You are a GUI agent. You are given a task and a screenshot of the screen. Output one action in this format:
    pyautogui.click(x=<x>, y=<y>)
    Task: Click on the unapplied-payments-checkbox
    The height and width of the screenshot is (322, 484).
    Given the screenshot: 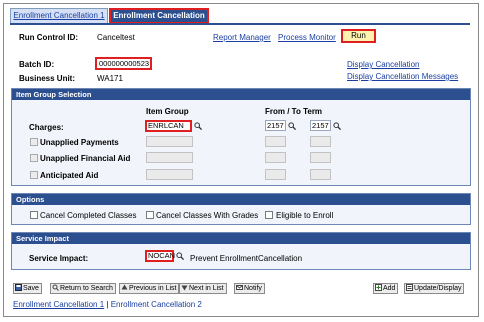 What is the action you would take?
    pyautogui.click(x=34, y=142)
    